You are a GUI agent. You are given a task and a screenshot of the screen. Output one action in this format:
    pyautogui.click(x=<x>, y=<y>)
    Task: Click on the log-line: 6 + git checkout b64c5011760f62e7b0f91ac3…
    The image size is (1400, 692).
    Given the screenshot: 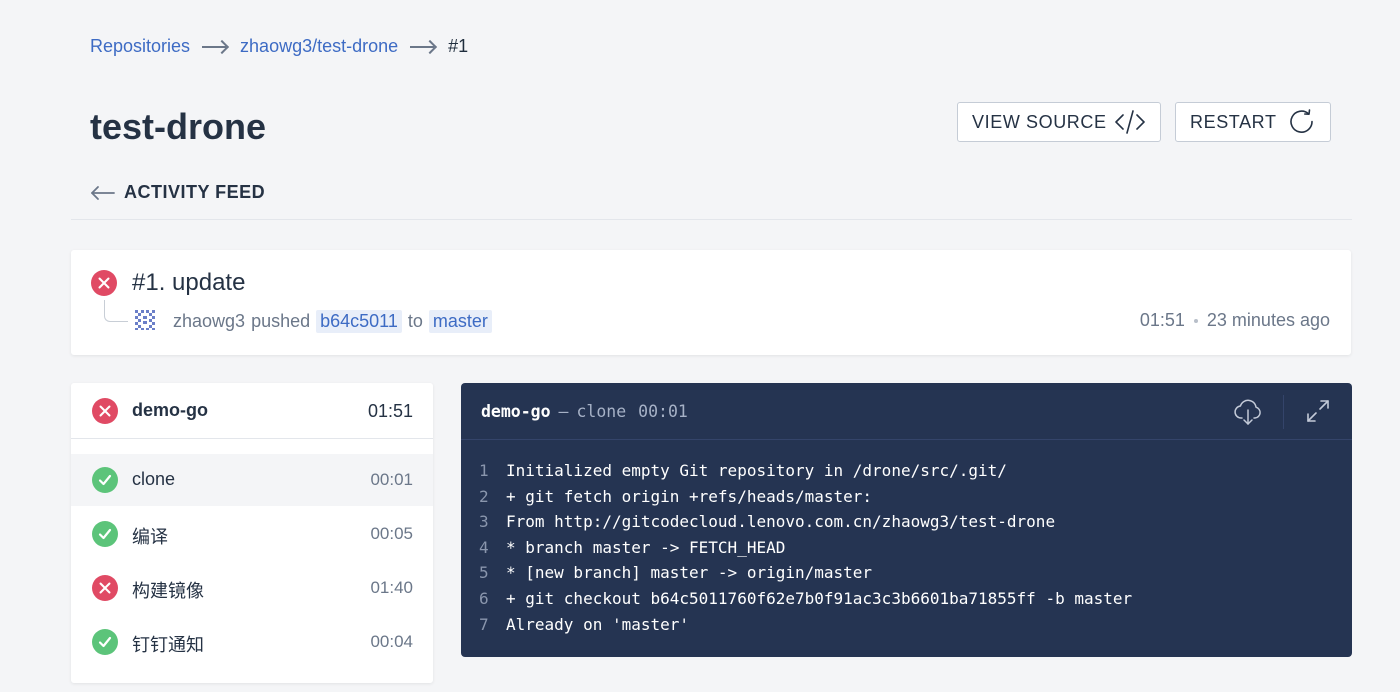 What is the action you would take?
    pyautogui.click(x=805, y=599)
    